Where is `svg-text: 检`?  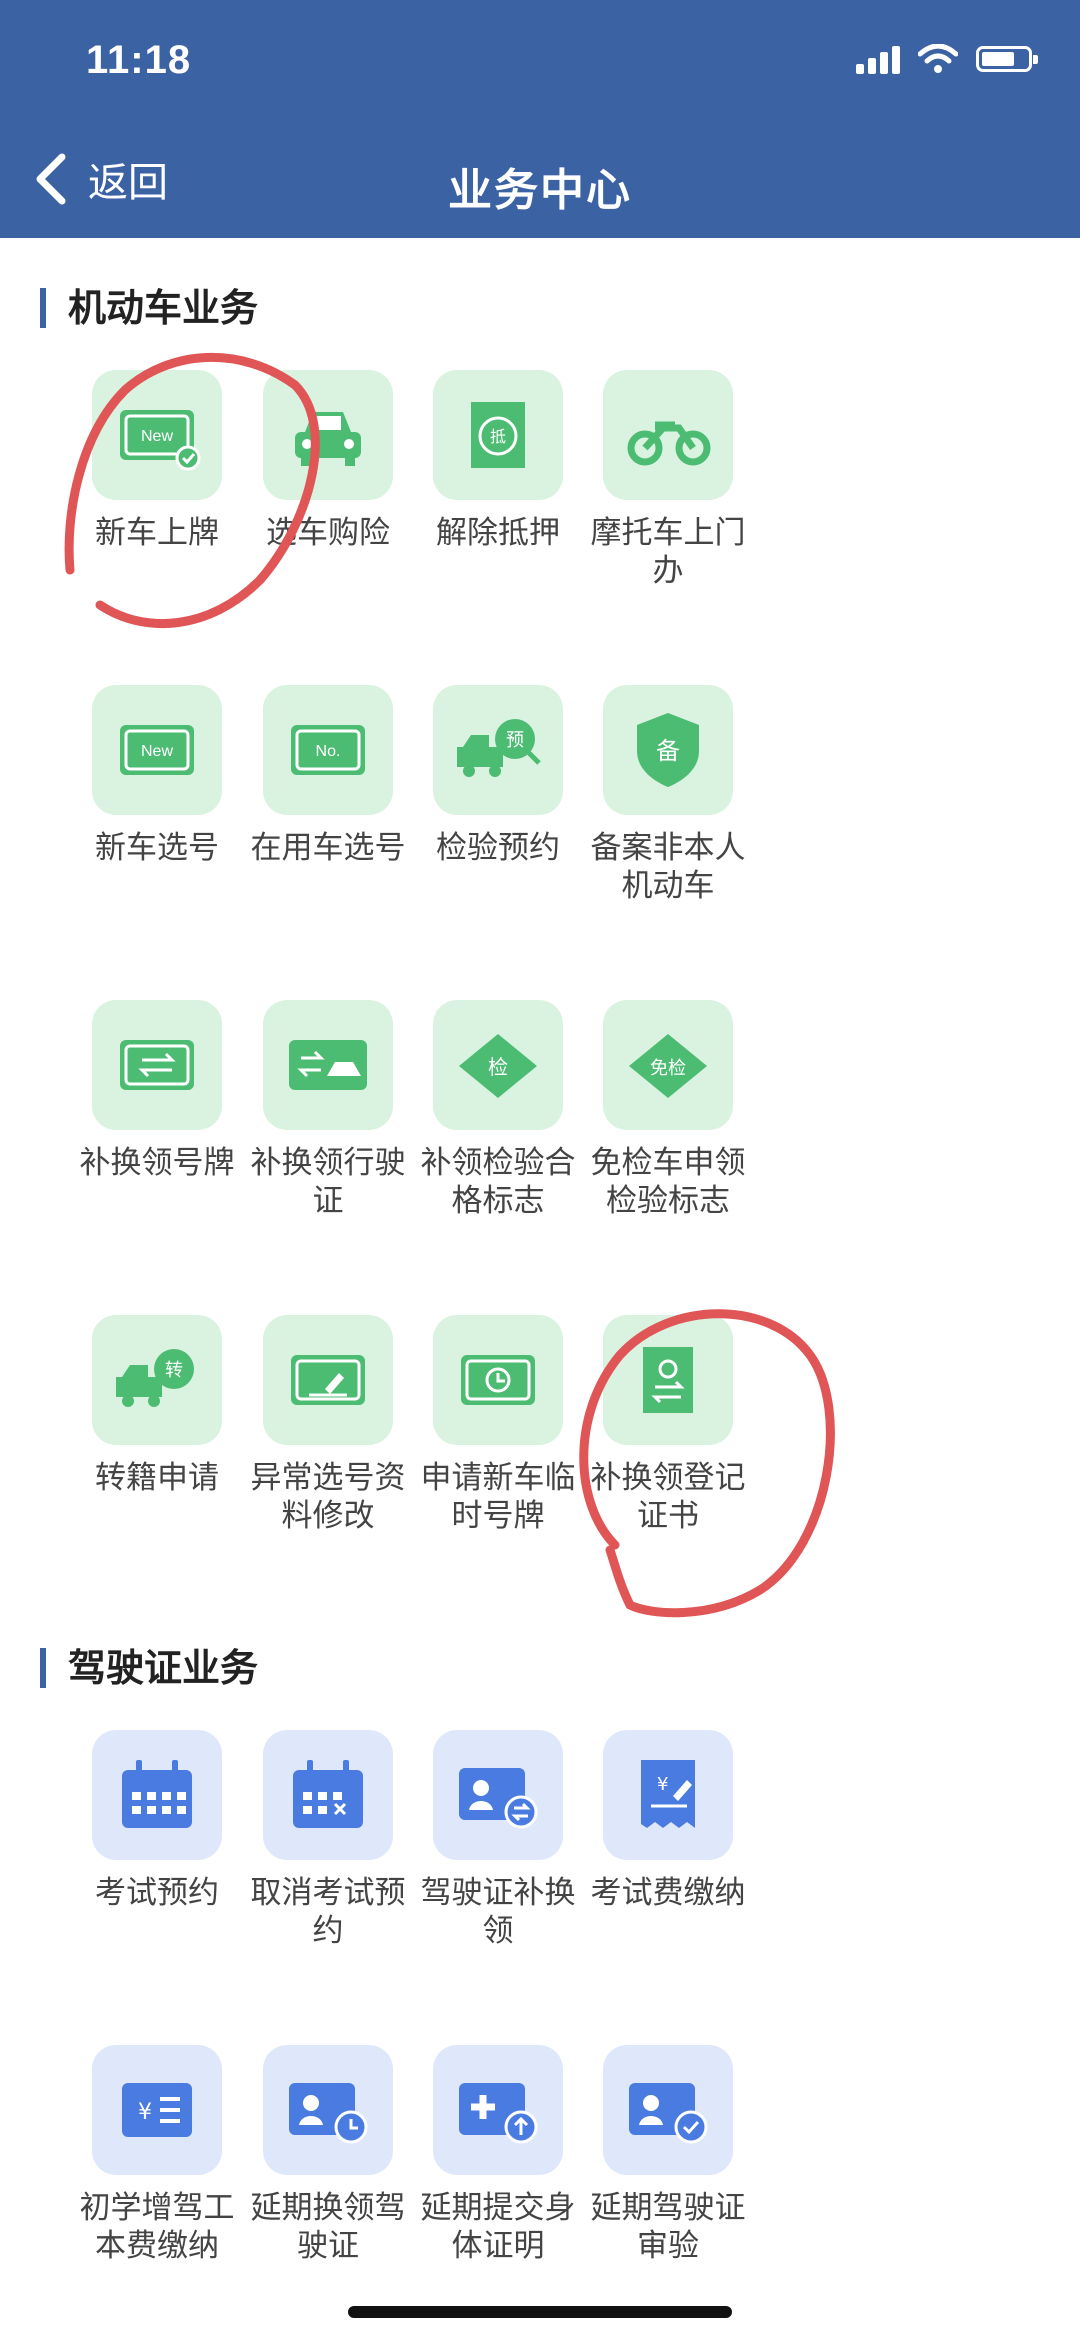
svg-text: 检 is located at coordinates (498, 1067).